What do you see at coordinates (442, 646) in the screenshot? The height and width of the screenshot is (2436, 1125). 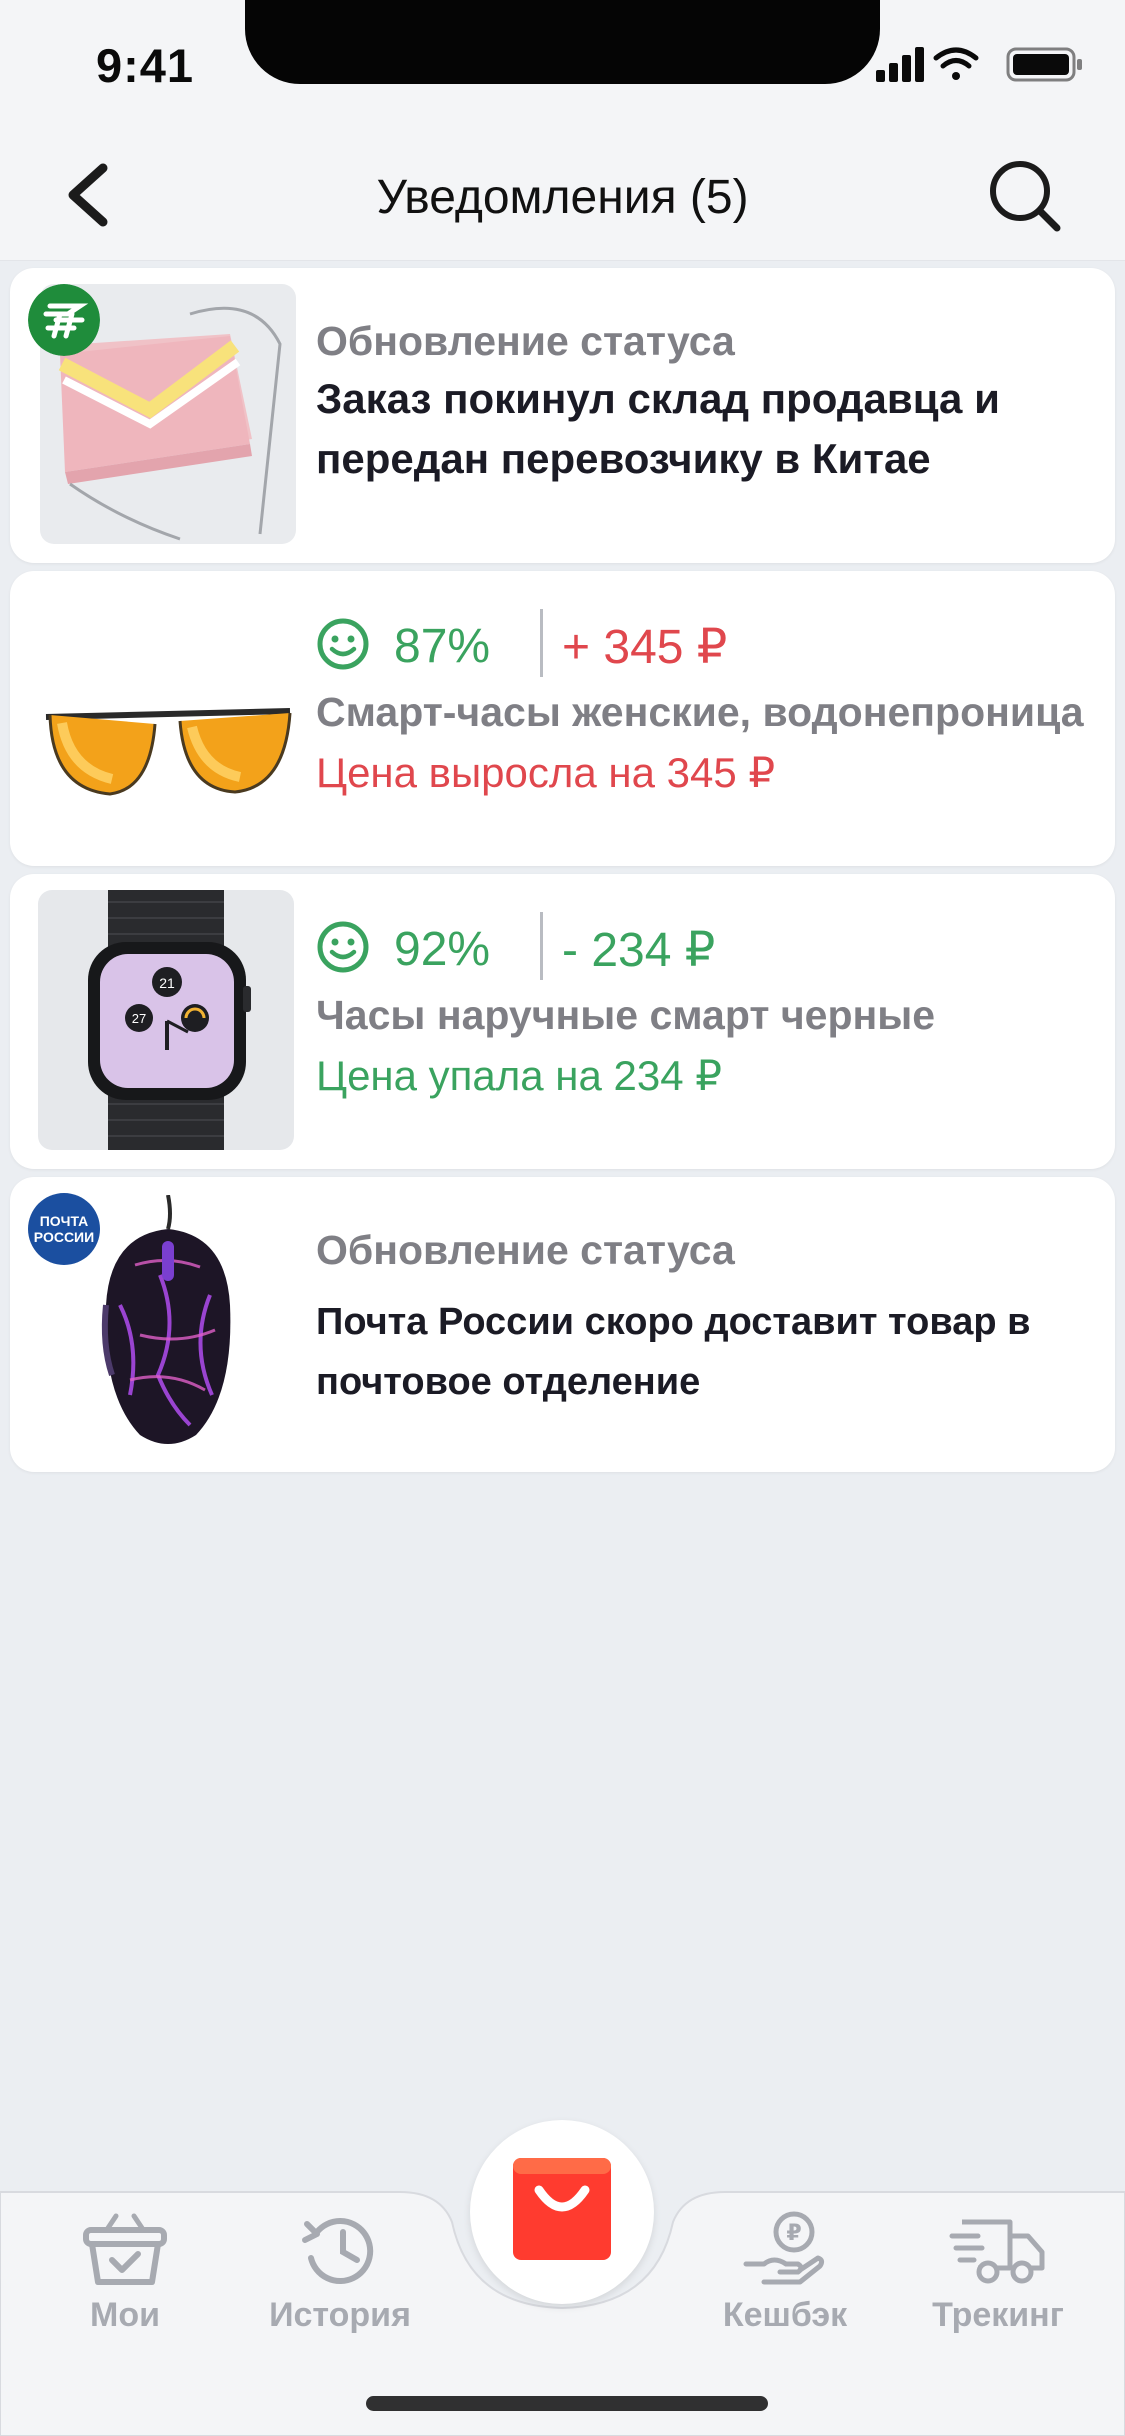 I see `seller-rating-percent: 87%` at bounding box center [442, 646].